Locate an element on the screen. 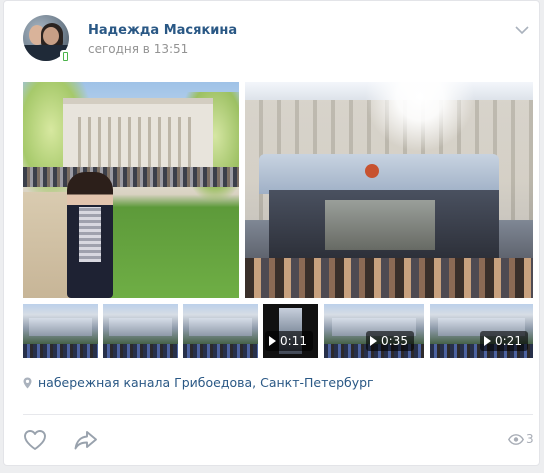  location-pin-icon is located at coordinates (27, 383).